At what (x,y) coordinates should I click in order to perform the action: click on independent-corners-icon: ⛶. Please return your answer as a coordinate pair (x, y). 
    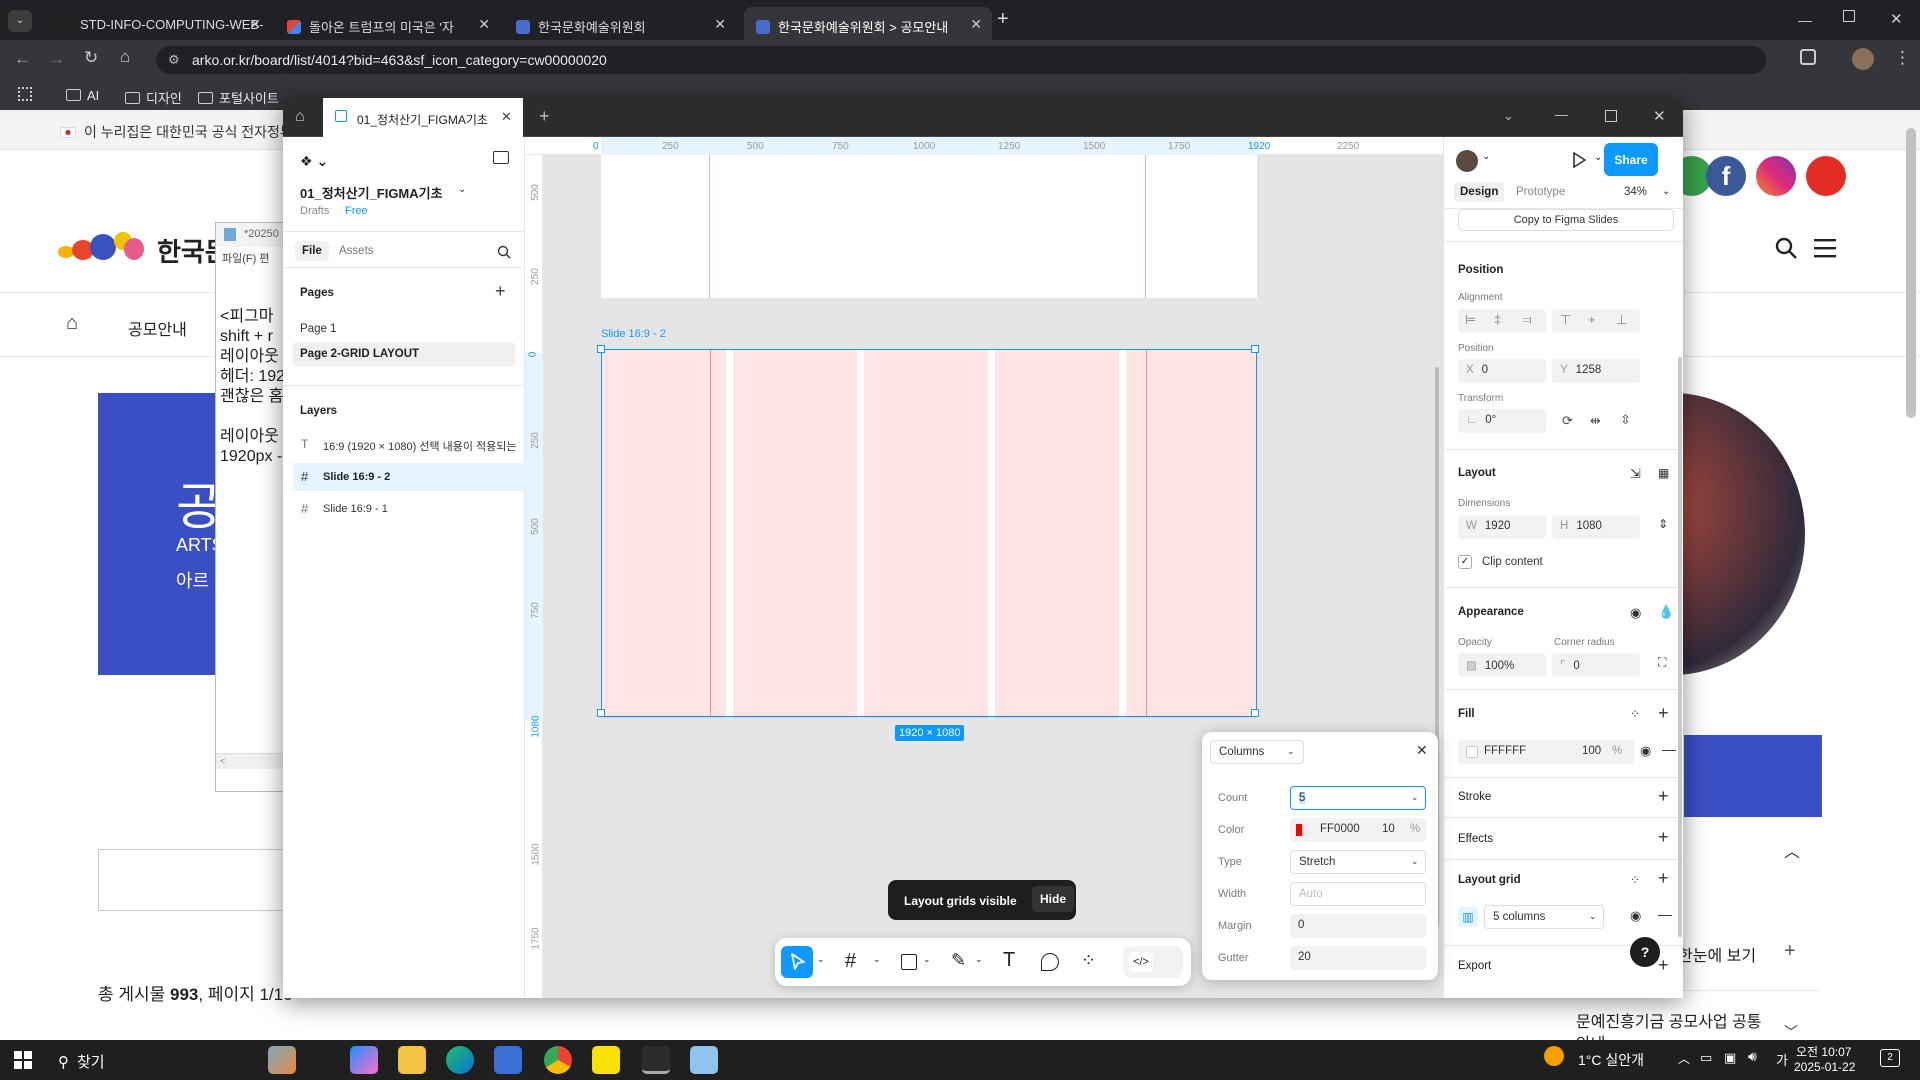
    Looking at the image, I should click on (1662, 662).